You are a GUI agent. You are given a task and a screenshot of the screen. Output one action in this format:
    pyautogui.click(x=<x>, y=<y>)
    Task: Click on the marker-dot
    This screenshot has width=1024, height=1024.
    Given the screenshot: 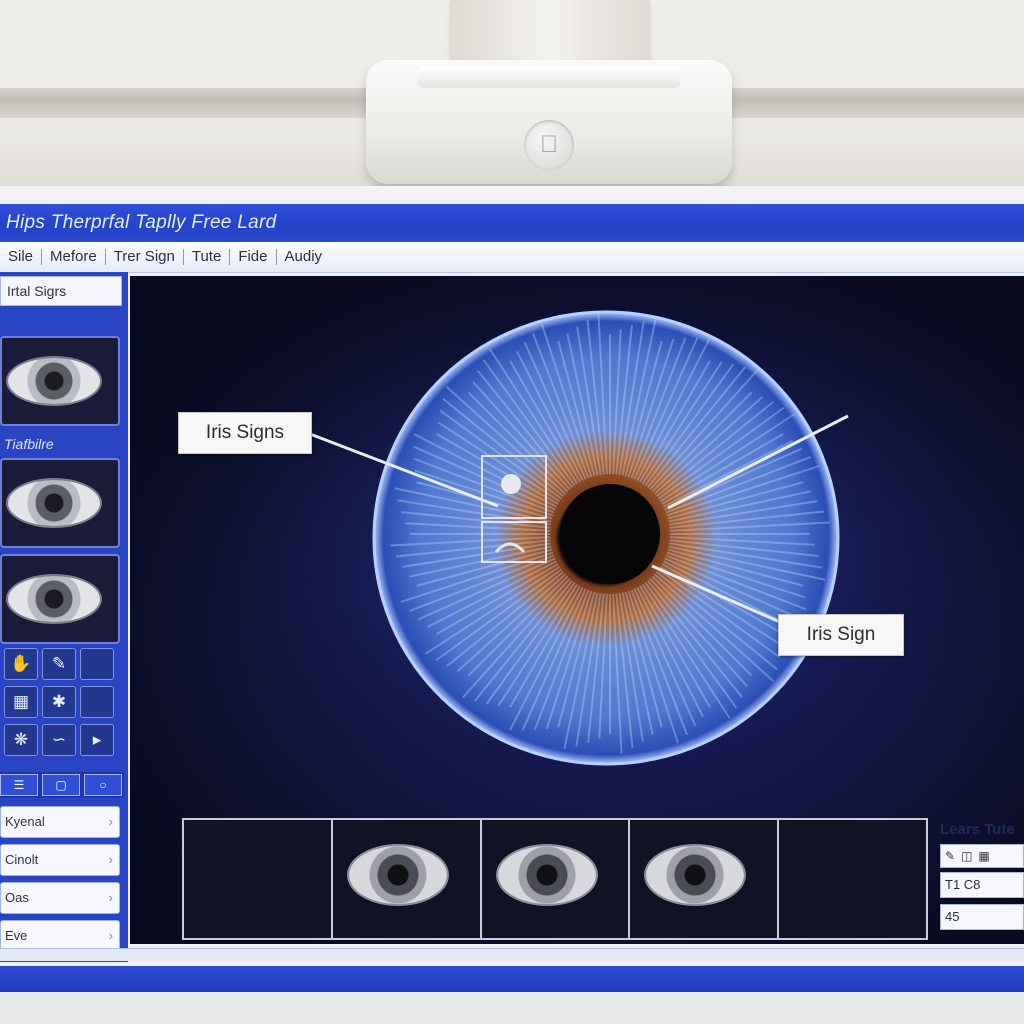 What is the action you would take?
    pyautogui.click(x=511, y=484)
    